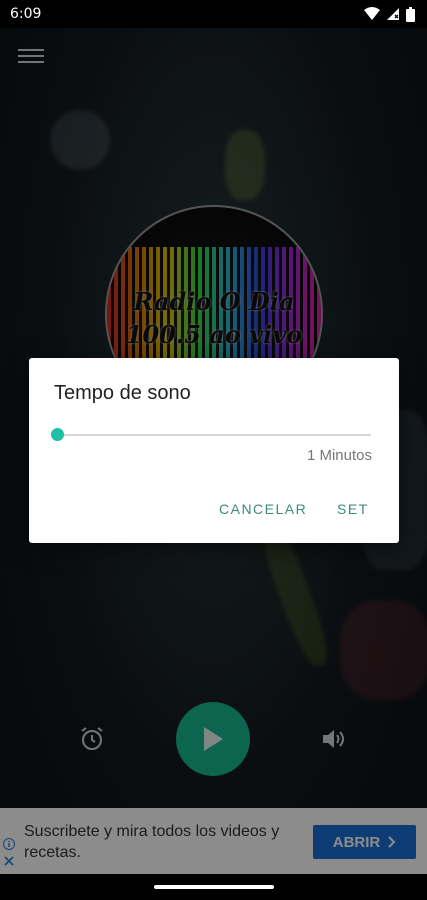 This screenshot has width=427, height=900. I want to click on status-time: 6:09, so click(26, 14).